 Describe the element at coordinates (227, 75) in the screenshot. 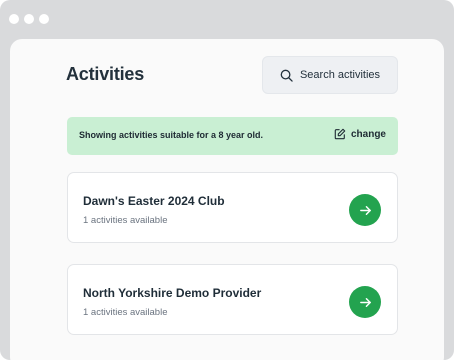

I see `page-header: Activities Search activities` at that location.